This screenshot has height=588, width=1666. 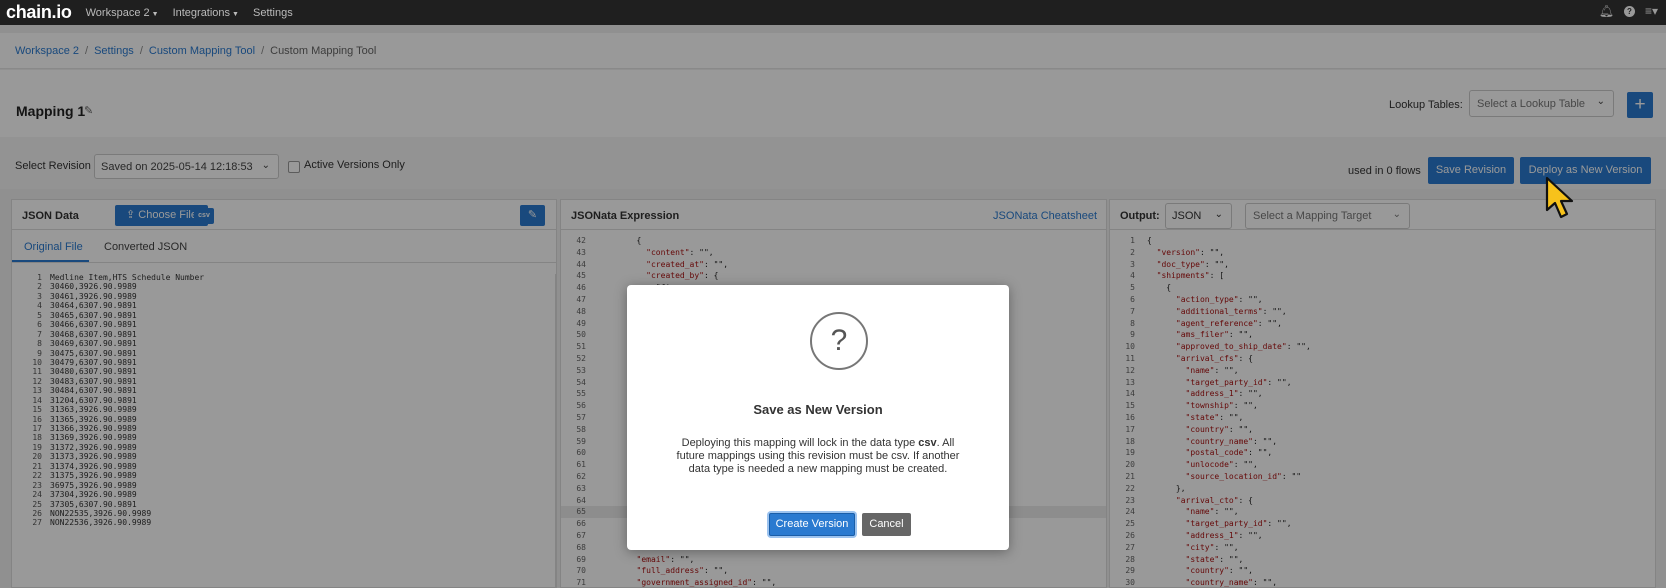 I want to click on help-icon: ?, so click(x=1629, y=11).